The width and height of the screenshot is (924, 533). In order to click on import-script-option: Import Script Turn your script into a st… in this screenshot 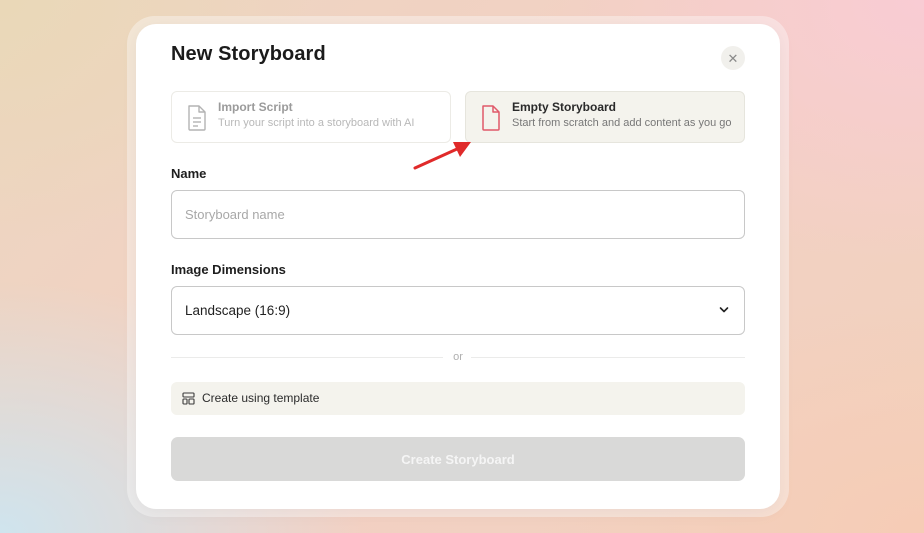, I will do `click(311, 117)`.